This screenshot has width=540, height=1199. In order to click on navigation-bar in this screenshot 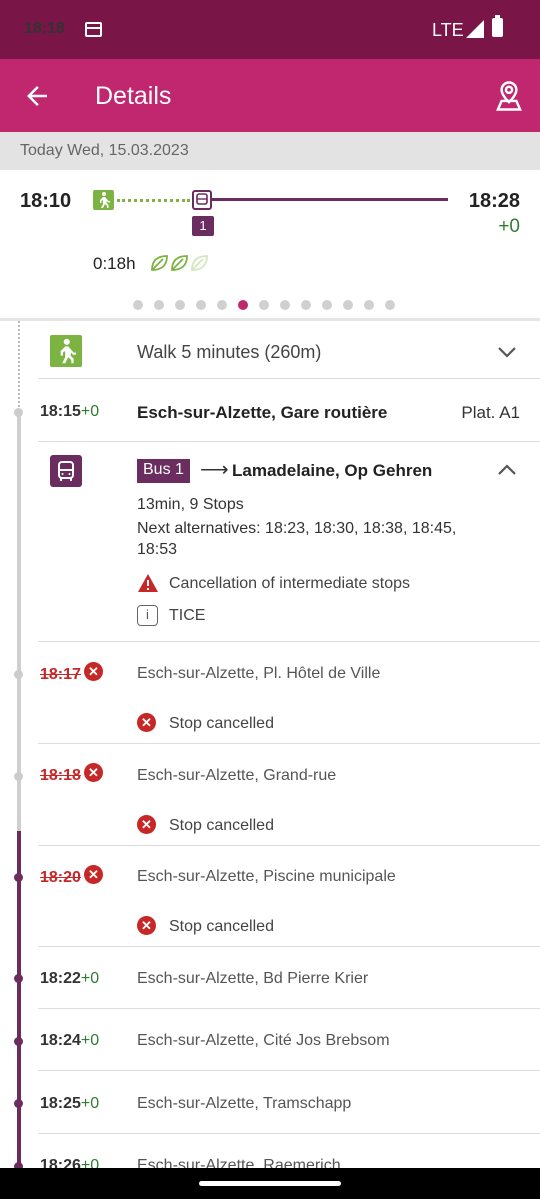, I will do `click(270, 1183)`.